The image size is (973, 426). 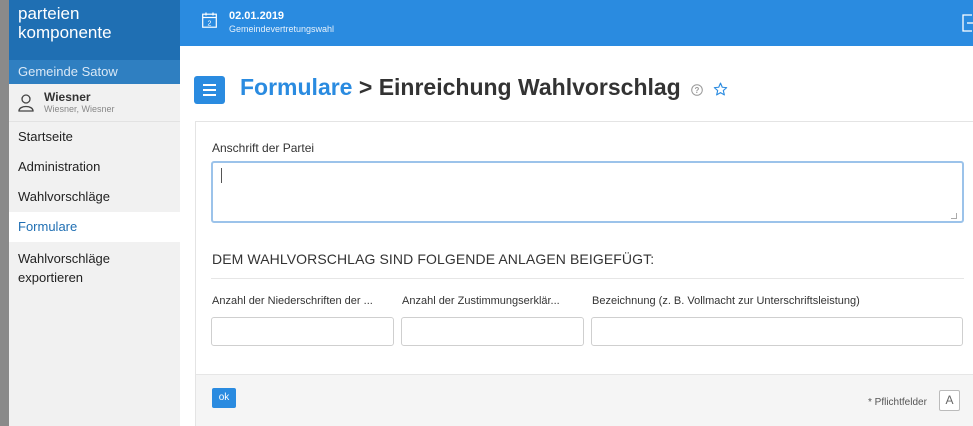 What do you see at coordinates (296, 87) in the screenshot?
I see `breadcrumb-formulare: Formulare` at bounding box center [296, 87].